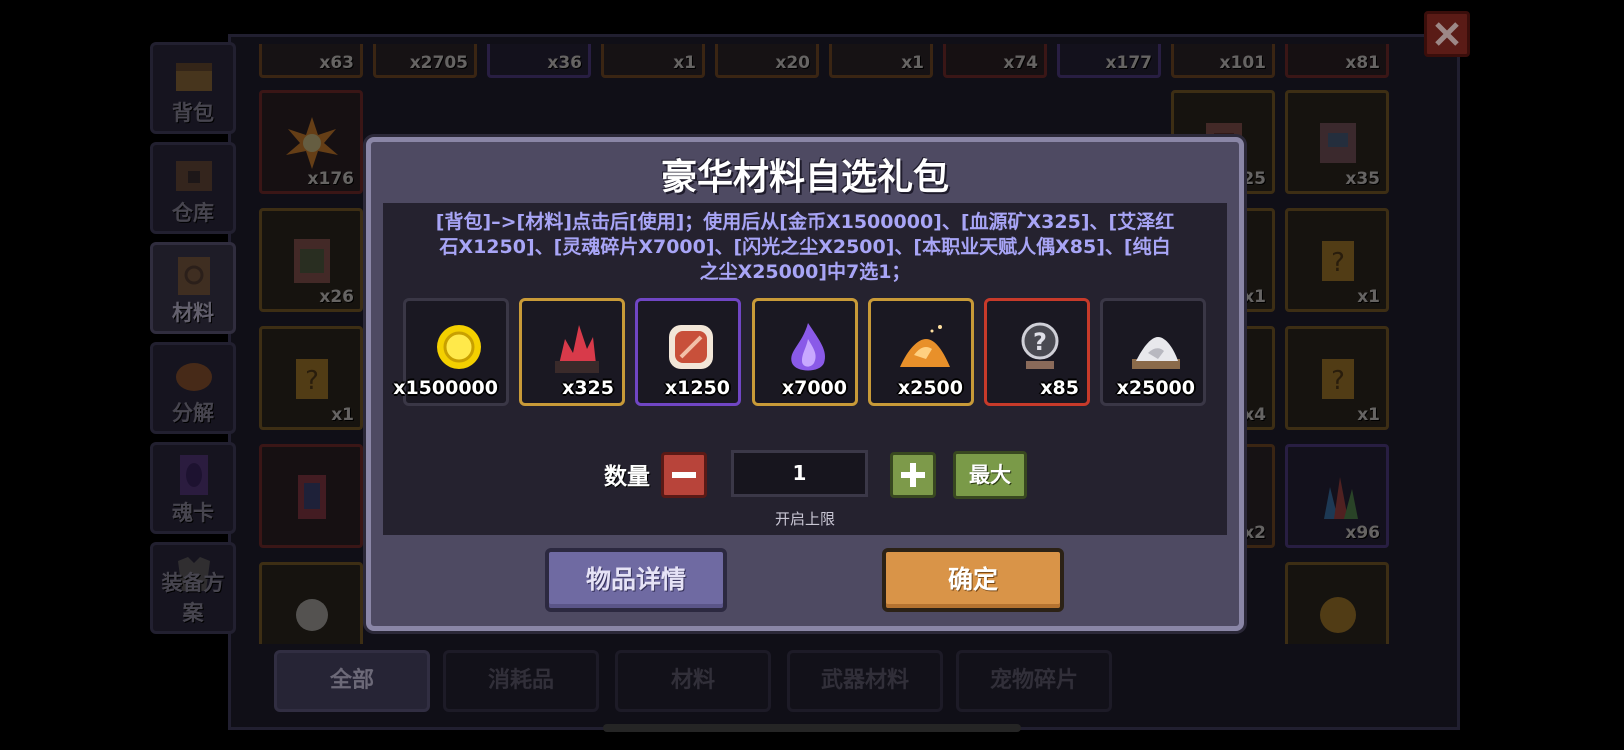  Describe the element at coordinates (973, 580) in the screenshot. I see `confirm-button: 确定` at that location.